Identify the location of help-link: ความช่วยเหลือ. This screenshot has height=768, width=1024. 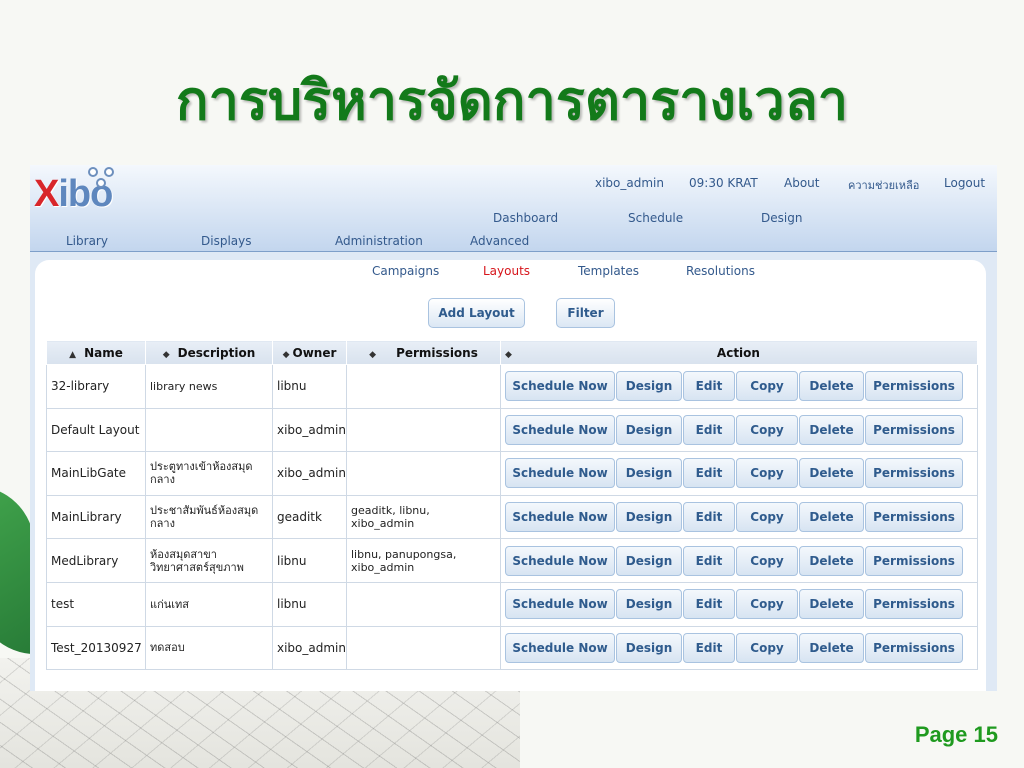
(883, 185).